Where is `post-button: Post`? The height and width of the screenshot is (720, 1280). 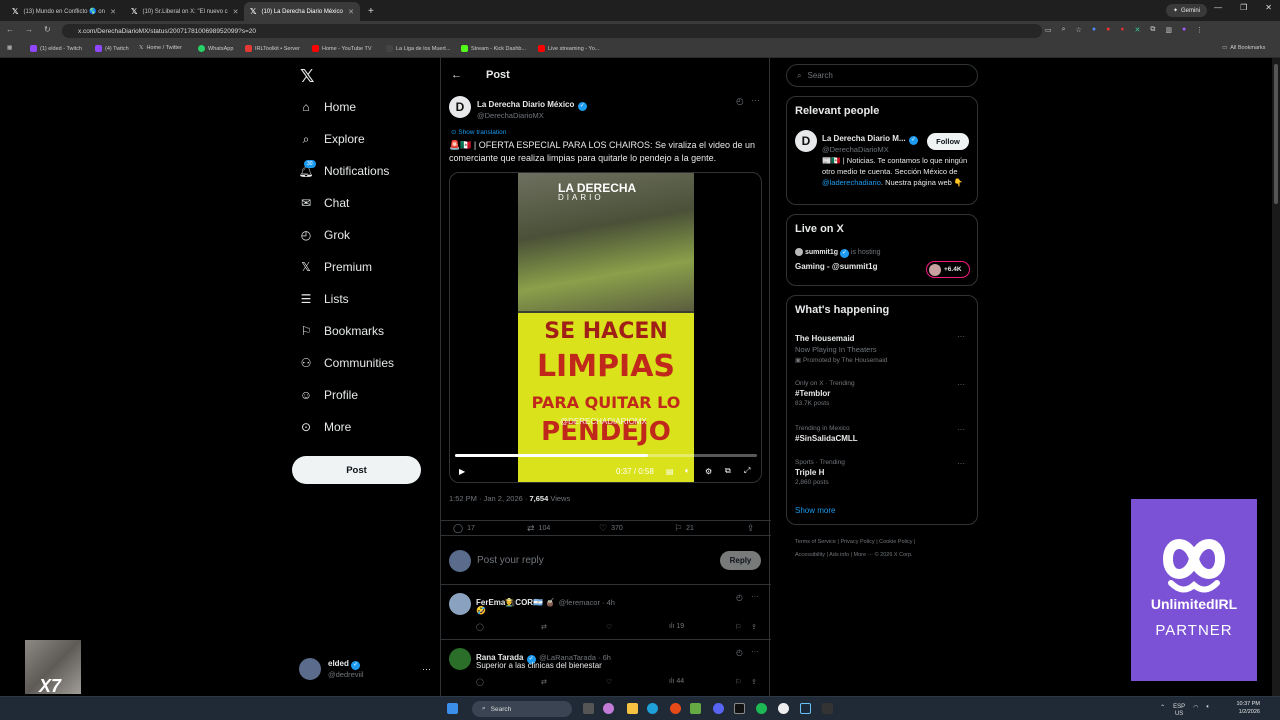 post-button: Post is located at coordinates (356, 470).